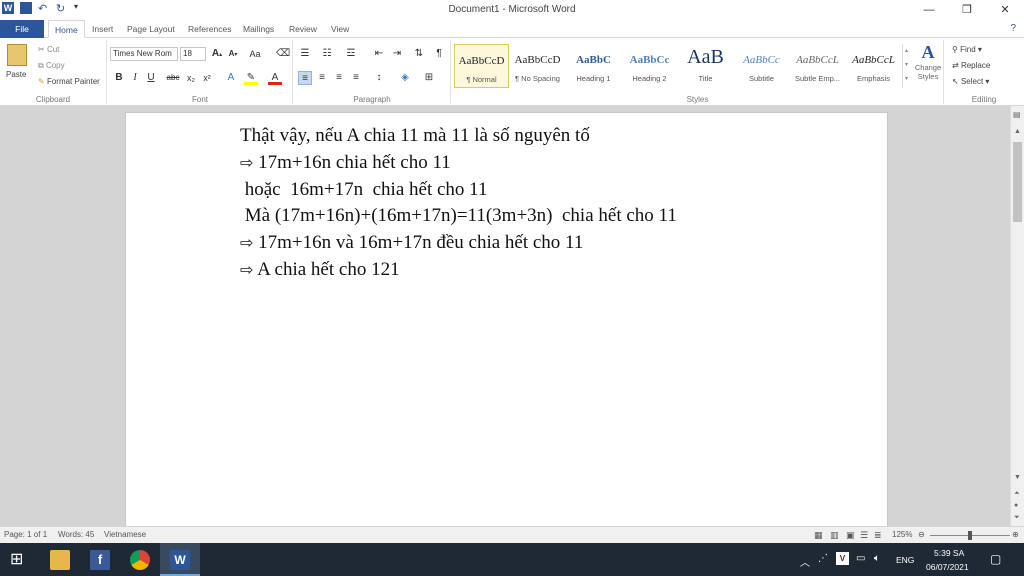  I want to click on tab-review: Review, so click(303, 29).